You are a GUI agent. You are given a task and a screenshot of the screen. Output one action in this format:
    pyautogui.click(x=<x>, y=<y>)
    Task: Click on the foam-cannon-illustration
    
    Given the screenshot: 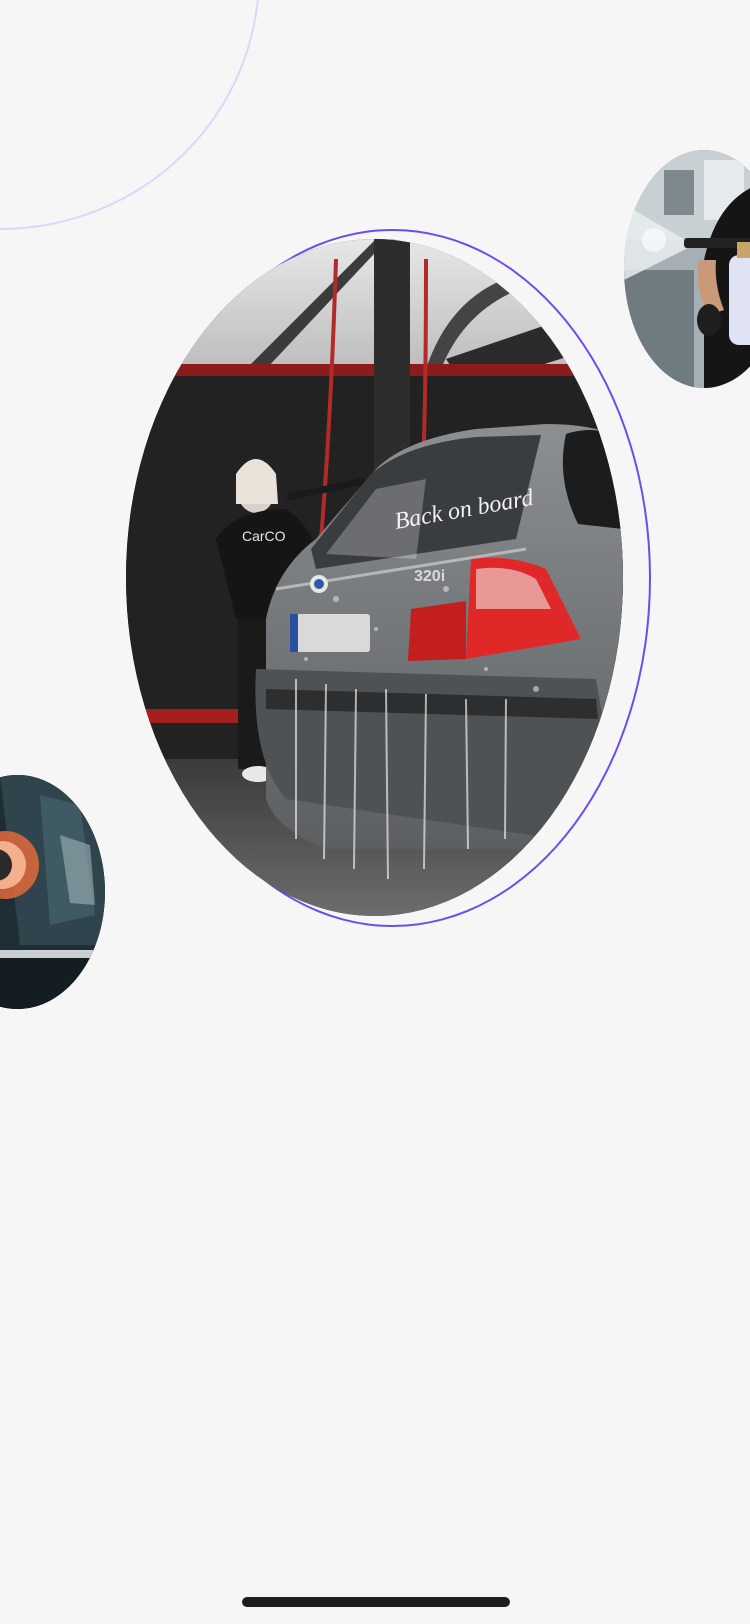 What is the action you would take?
    pyautogui.click(x=687, y=269)
    